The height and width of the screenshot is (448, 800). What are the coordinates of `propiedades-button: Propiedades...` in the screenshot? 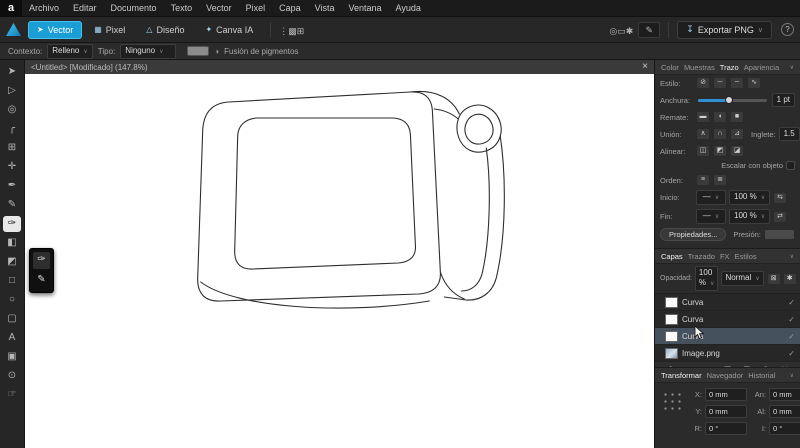 It's located at (693, 234).